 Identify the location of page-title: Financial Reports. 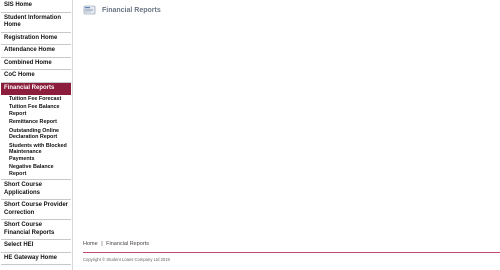
(131, 10).